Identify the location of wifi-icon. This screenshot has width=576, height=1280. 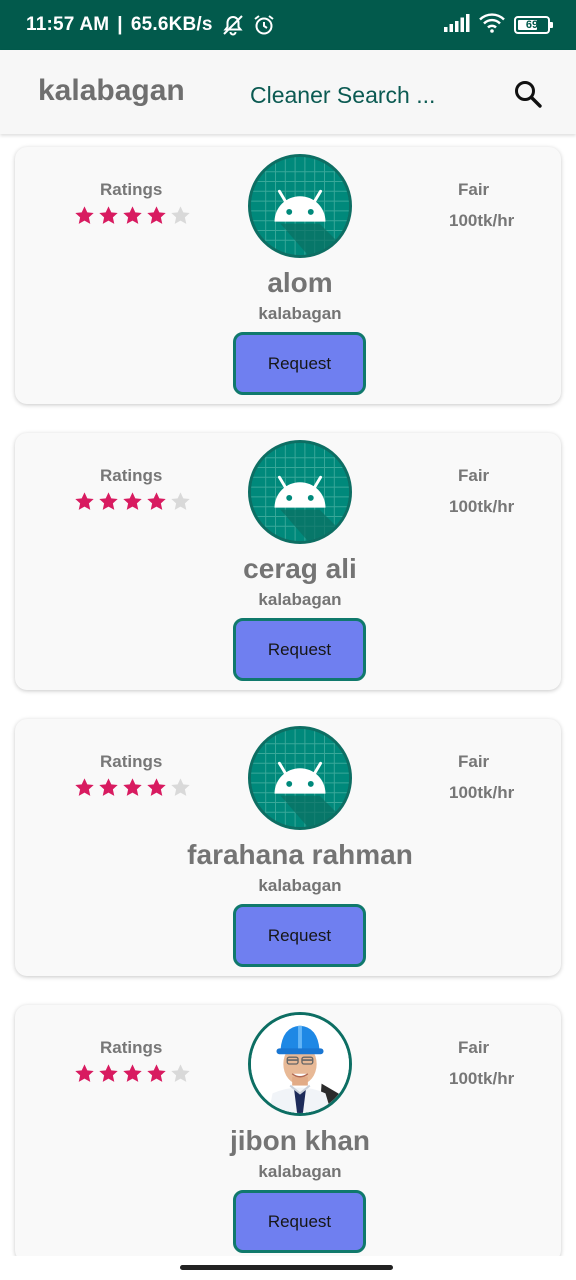
(492, 25).